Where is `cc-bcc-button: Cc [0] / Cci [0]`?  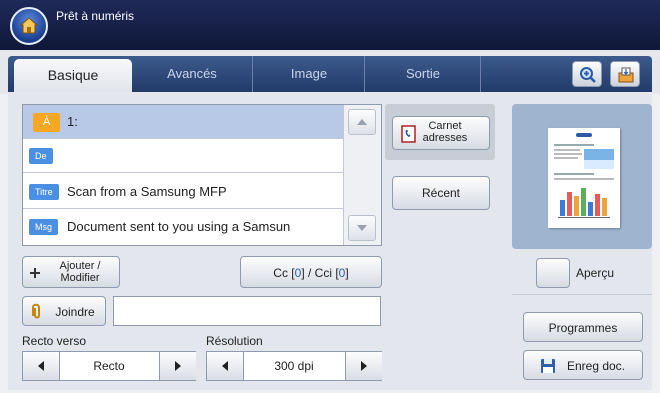 cc-bcc-button: Cc [0] / Cci [0] is located at coordinates (311, 272).